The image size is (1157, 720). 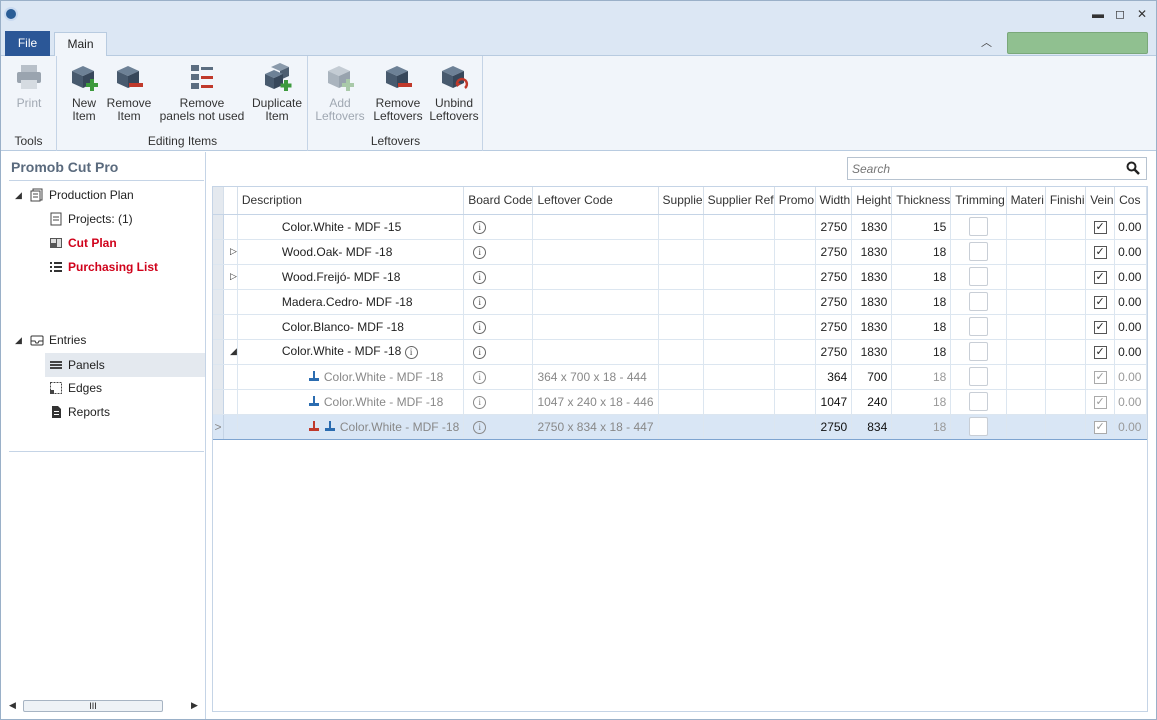 I want to click on scroll-right-icon: ▶, so click(x=194, y=705).